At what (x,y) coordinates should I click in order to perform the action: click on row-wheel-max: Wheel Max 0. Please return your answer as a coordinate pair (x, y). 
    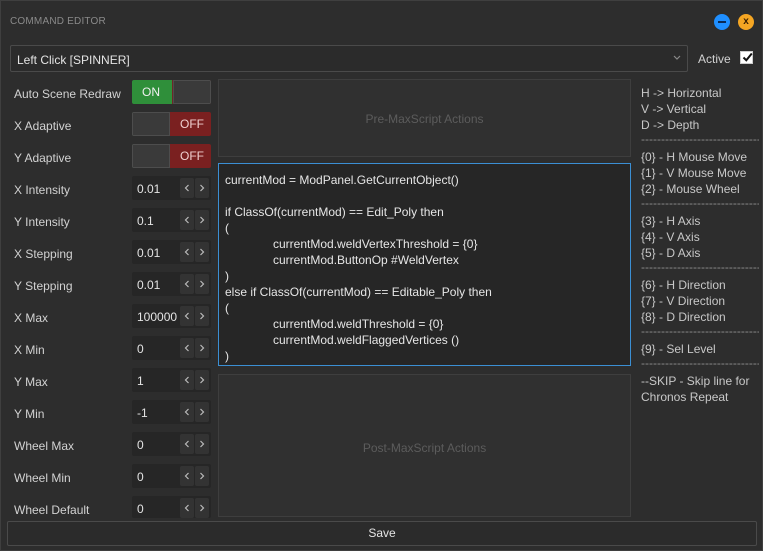
    Looking at the image, I should click on (108, 445).